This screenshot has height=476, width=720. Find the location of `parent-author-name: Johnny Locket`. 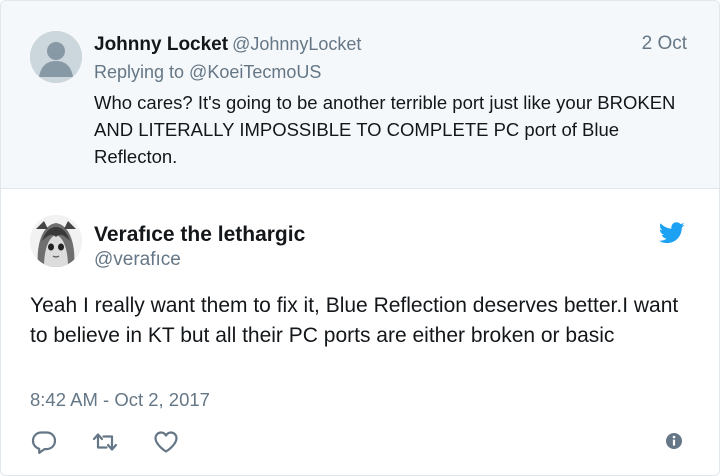

parent-author-name: Johnny Locket is located at coordinates (161, 44).